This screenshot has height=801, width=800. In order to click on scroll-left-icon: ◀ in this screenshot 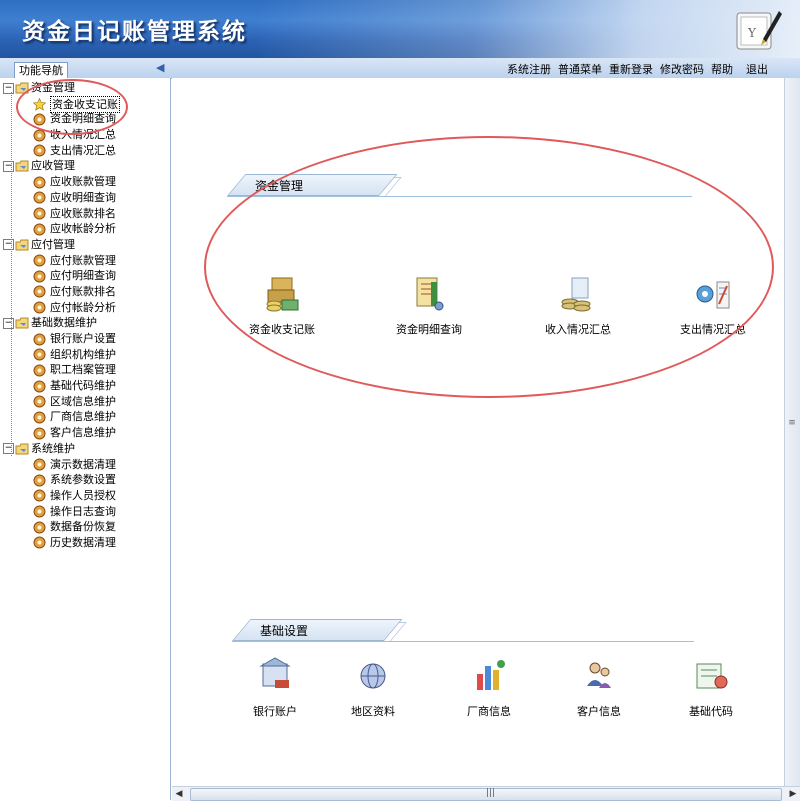, I will do `click(179, 794)`.